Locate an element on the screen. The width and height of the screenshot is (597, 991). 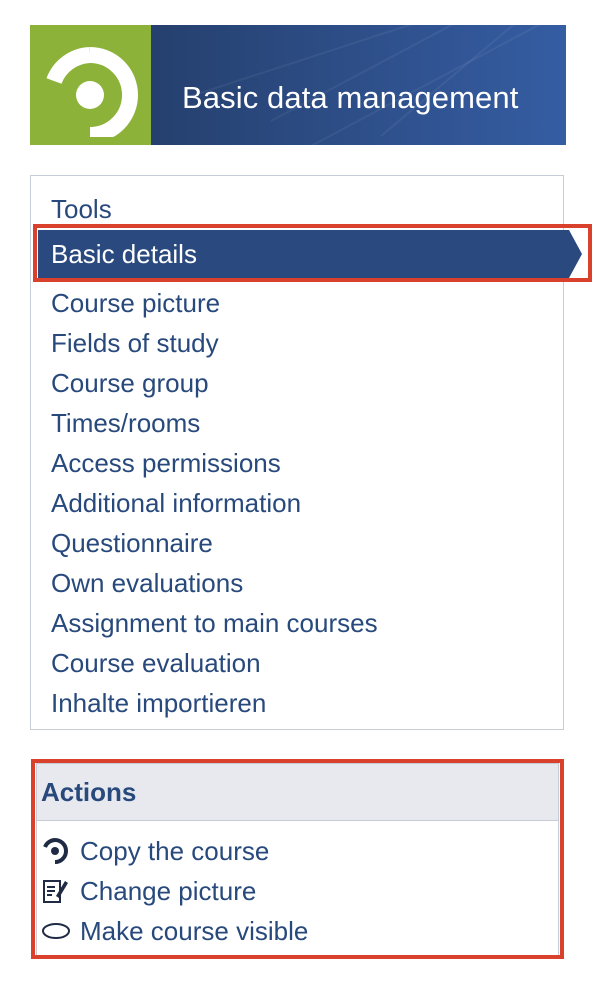
actions-header: Actions is located at coordinates (297, 792).